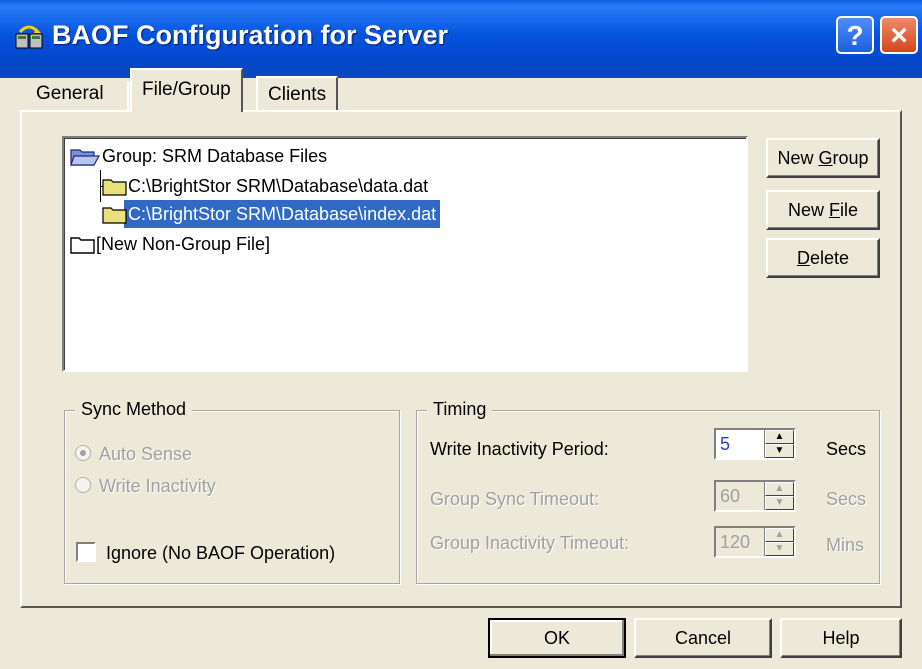  I want to click on group-sync-timeout-spinner: 60 ▲ ▼, so click(755, 496).